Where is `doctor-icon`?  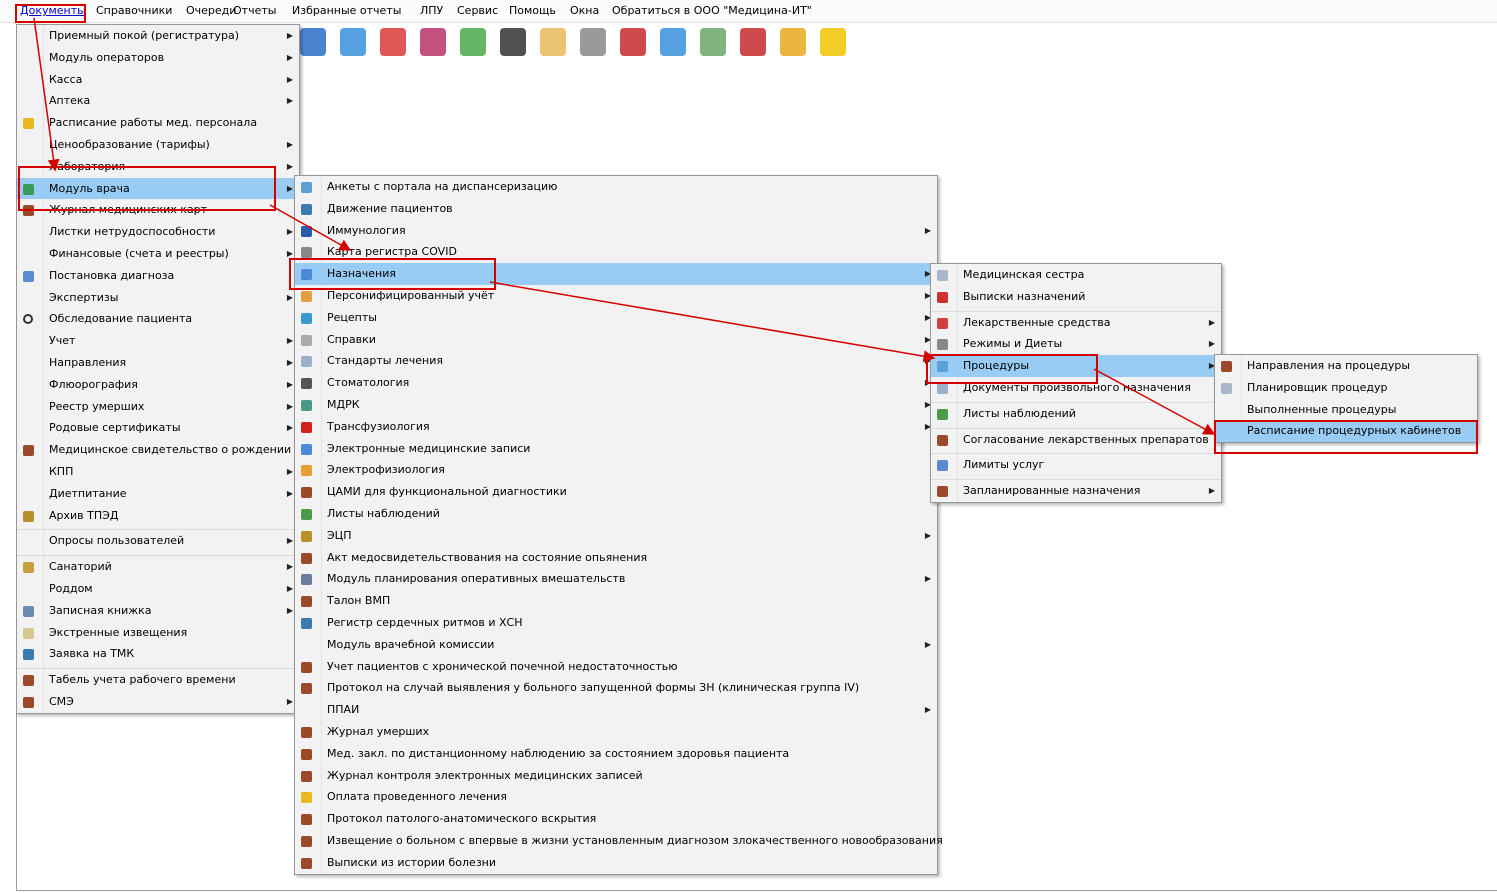
doctor-icon is located at coordinates (553, 42).